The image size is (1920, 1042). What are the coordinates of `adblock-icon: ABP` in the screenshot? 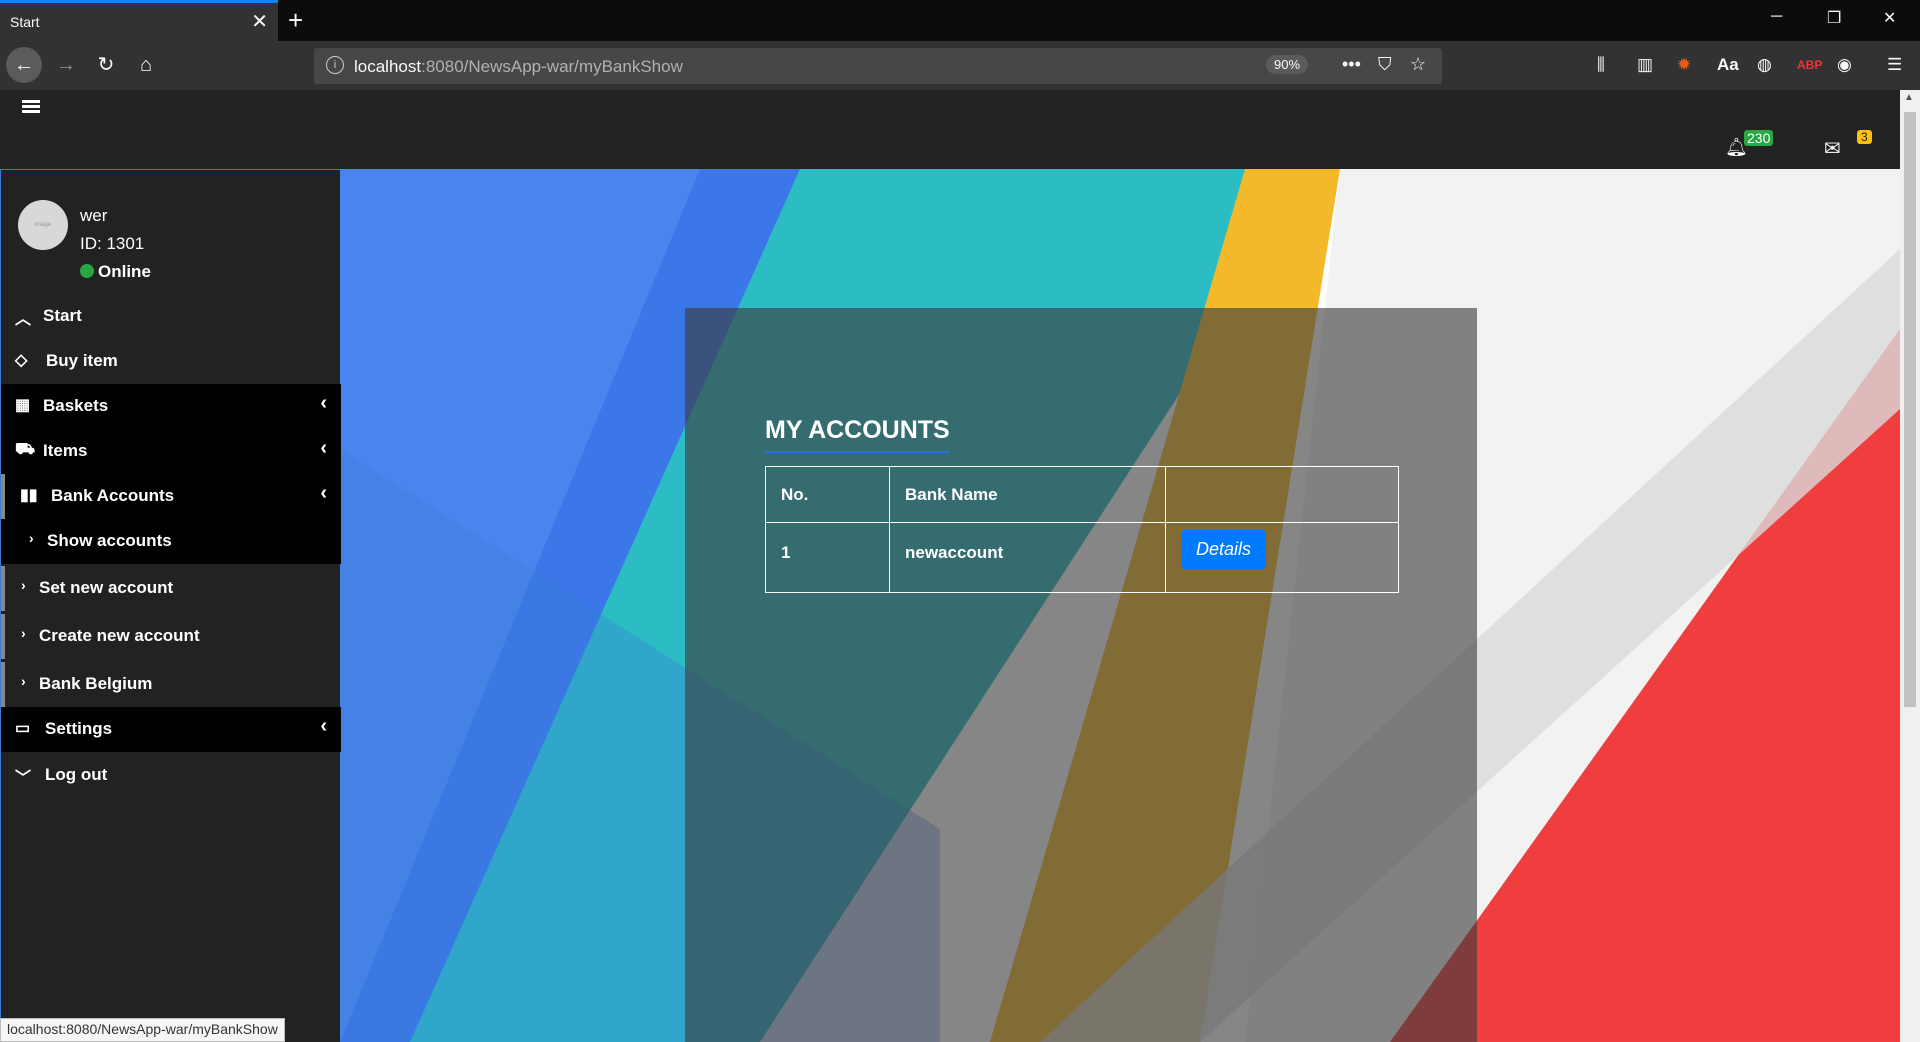 It's located at (1809, 65).